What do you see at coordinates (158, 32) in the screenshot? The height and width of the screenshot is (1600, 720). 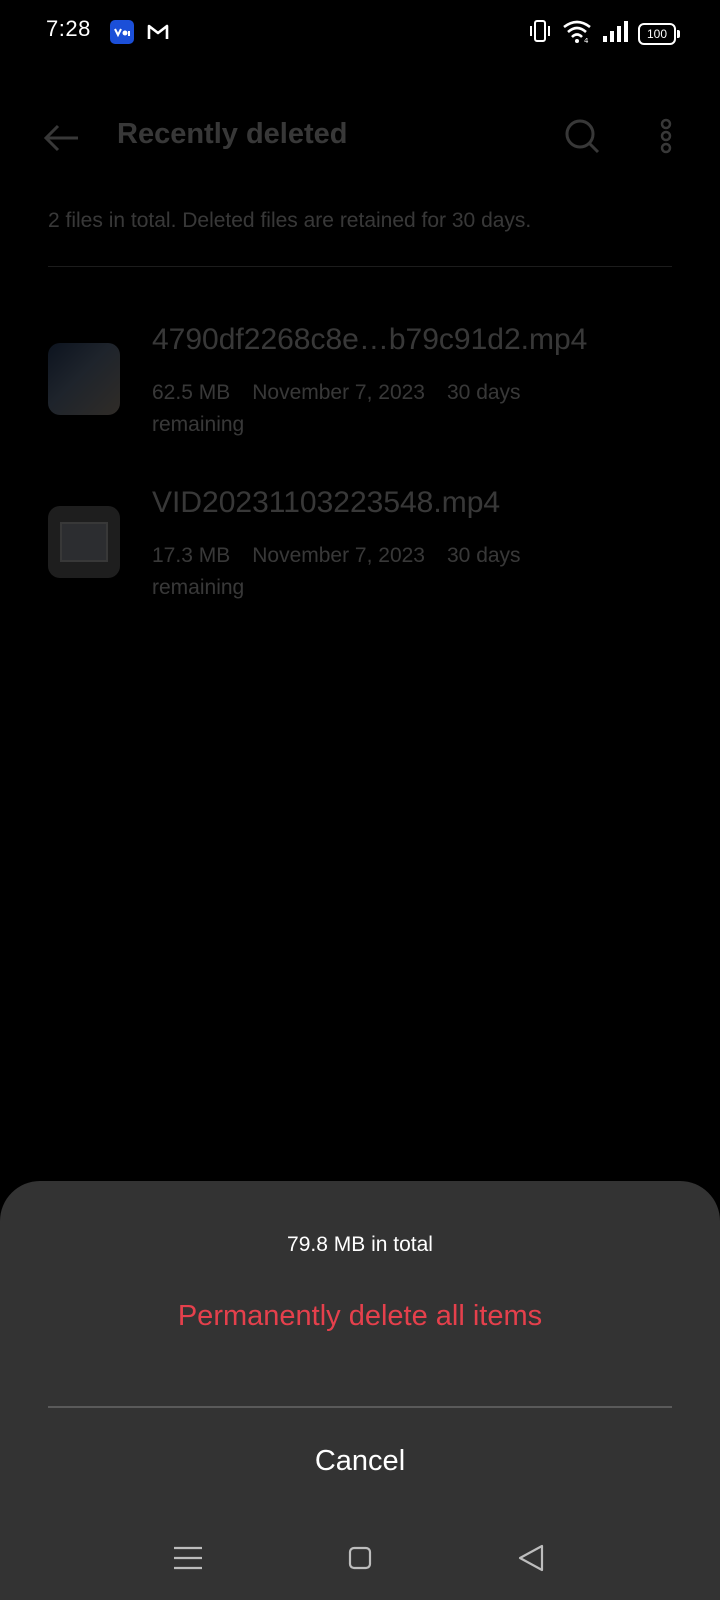 I see `gmail-icon` at bounding box center [158, 32].